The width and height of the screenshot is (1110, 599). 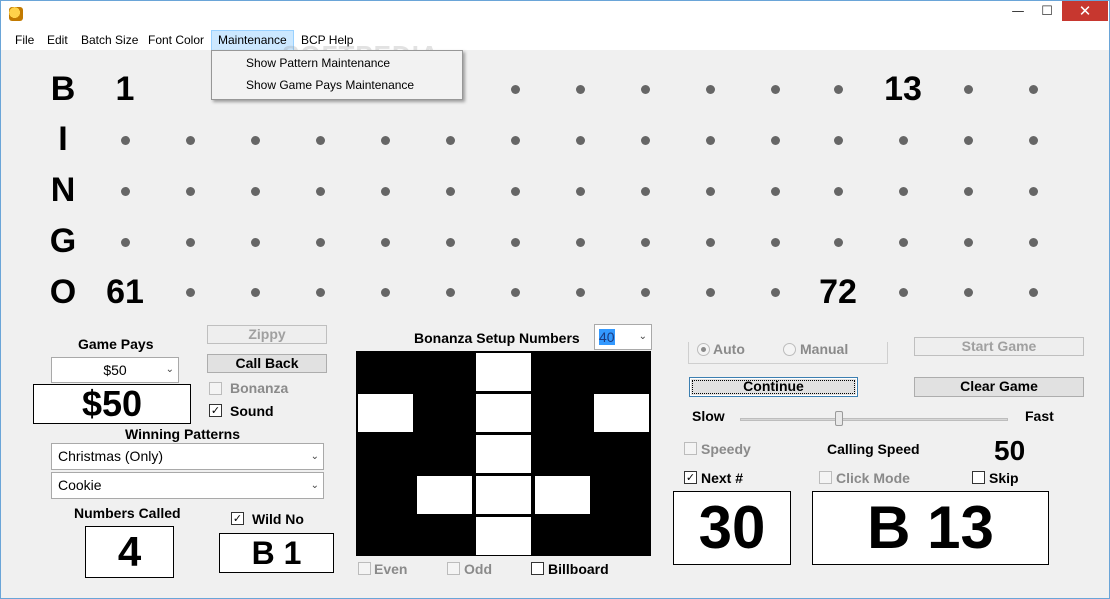 I want to click on letter-o: O, so click(x=63, y=292).